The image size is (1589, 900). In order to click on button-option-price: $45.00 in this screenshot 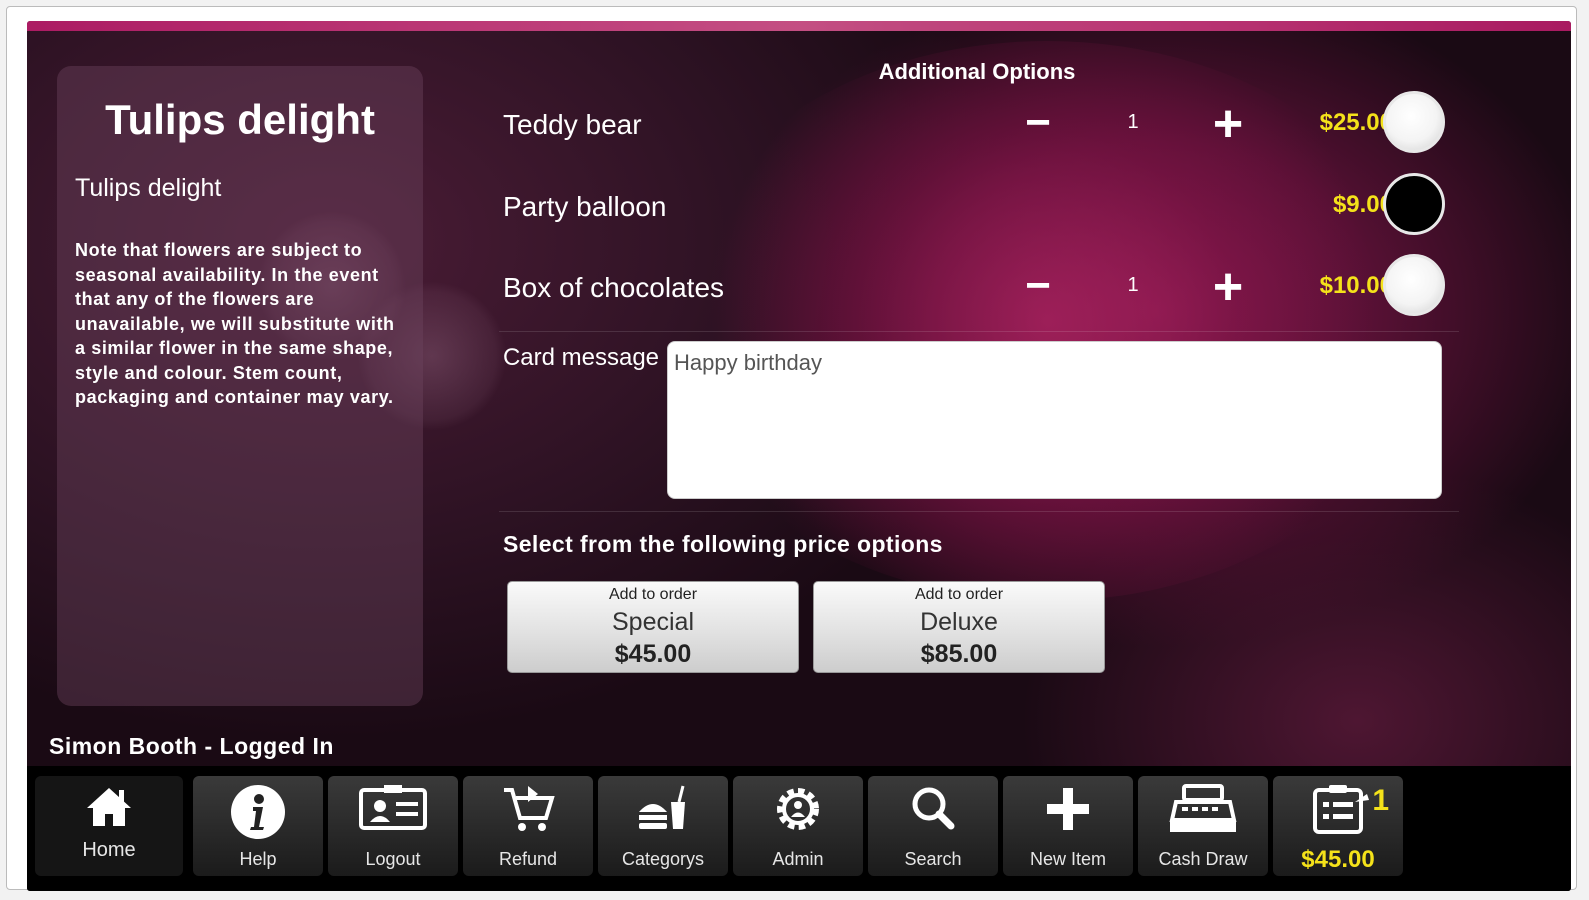, I will do `click(653, 654)`.